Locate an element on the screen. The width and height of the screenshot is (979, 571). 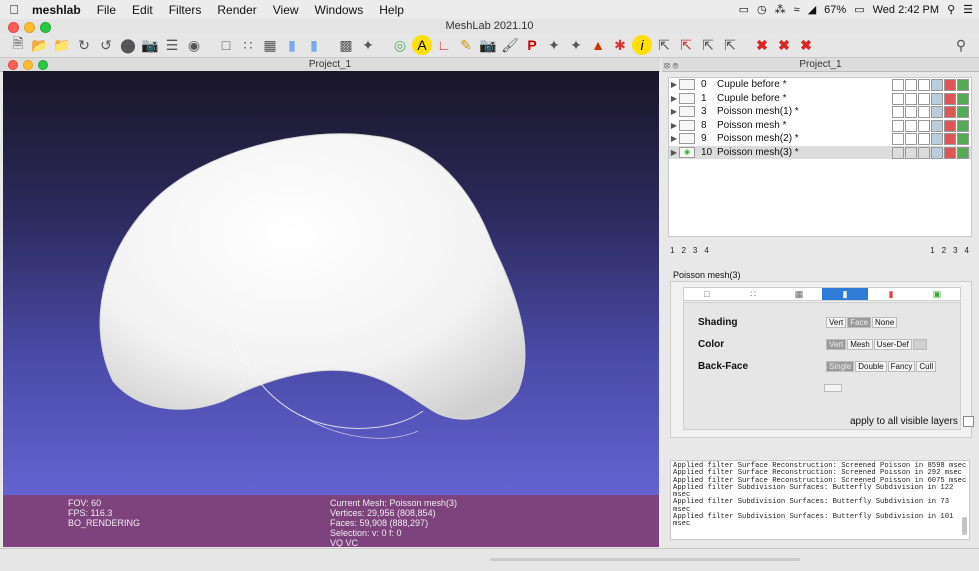
airplay-icon: ▭ is located at coordinates (744, 9).